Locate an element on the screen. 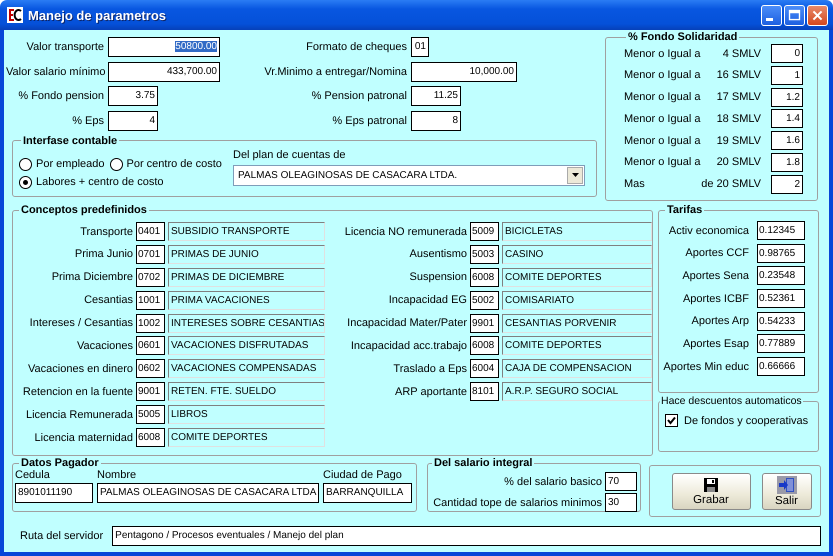  minimize-icon is located at coordinates (769, 19).